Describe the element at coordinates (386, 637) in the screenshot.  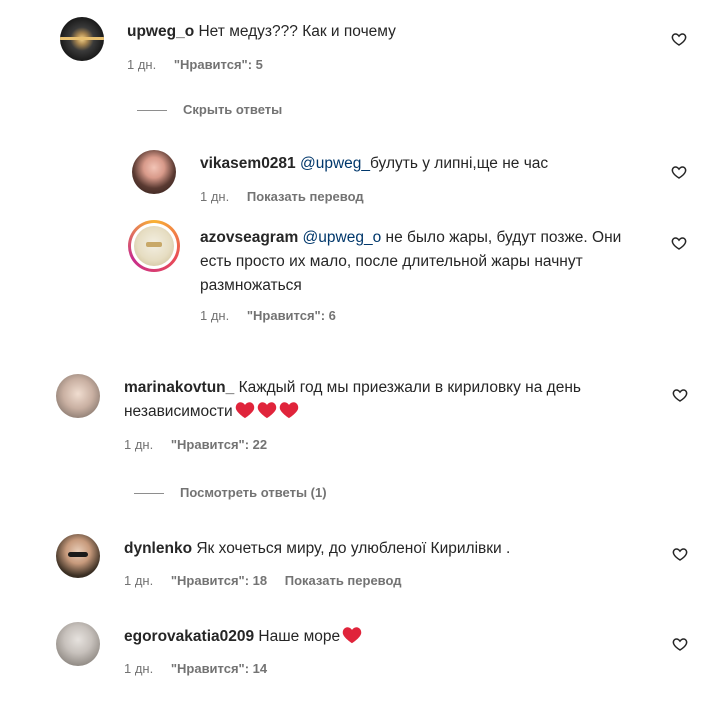
I see `comment-text: egorovakatia0209 Наше море` at that location.